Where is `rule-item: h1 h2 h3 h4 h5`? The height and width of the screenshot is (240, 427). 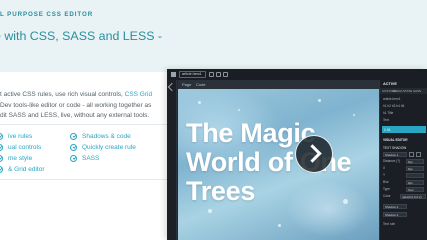 rule-item: h1 h2 h3 h4 h5 is located at coordinates (393, 106).